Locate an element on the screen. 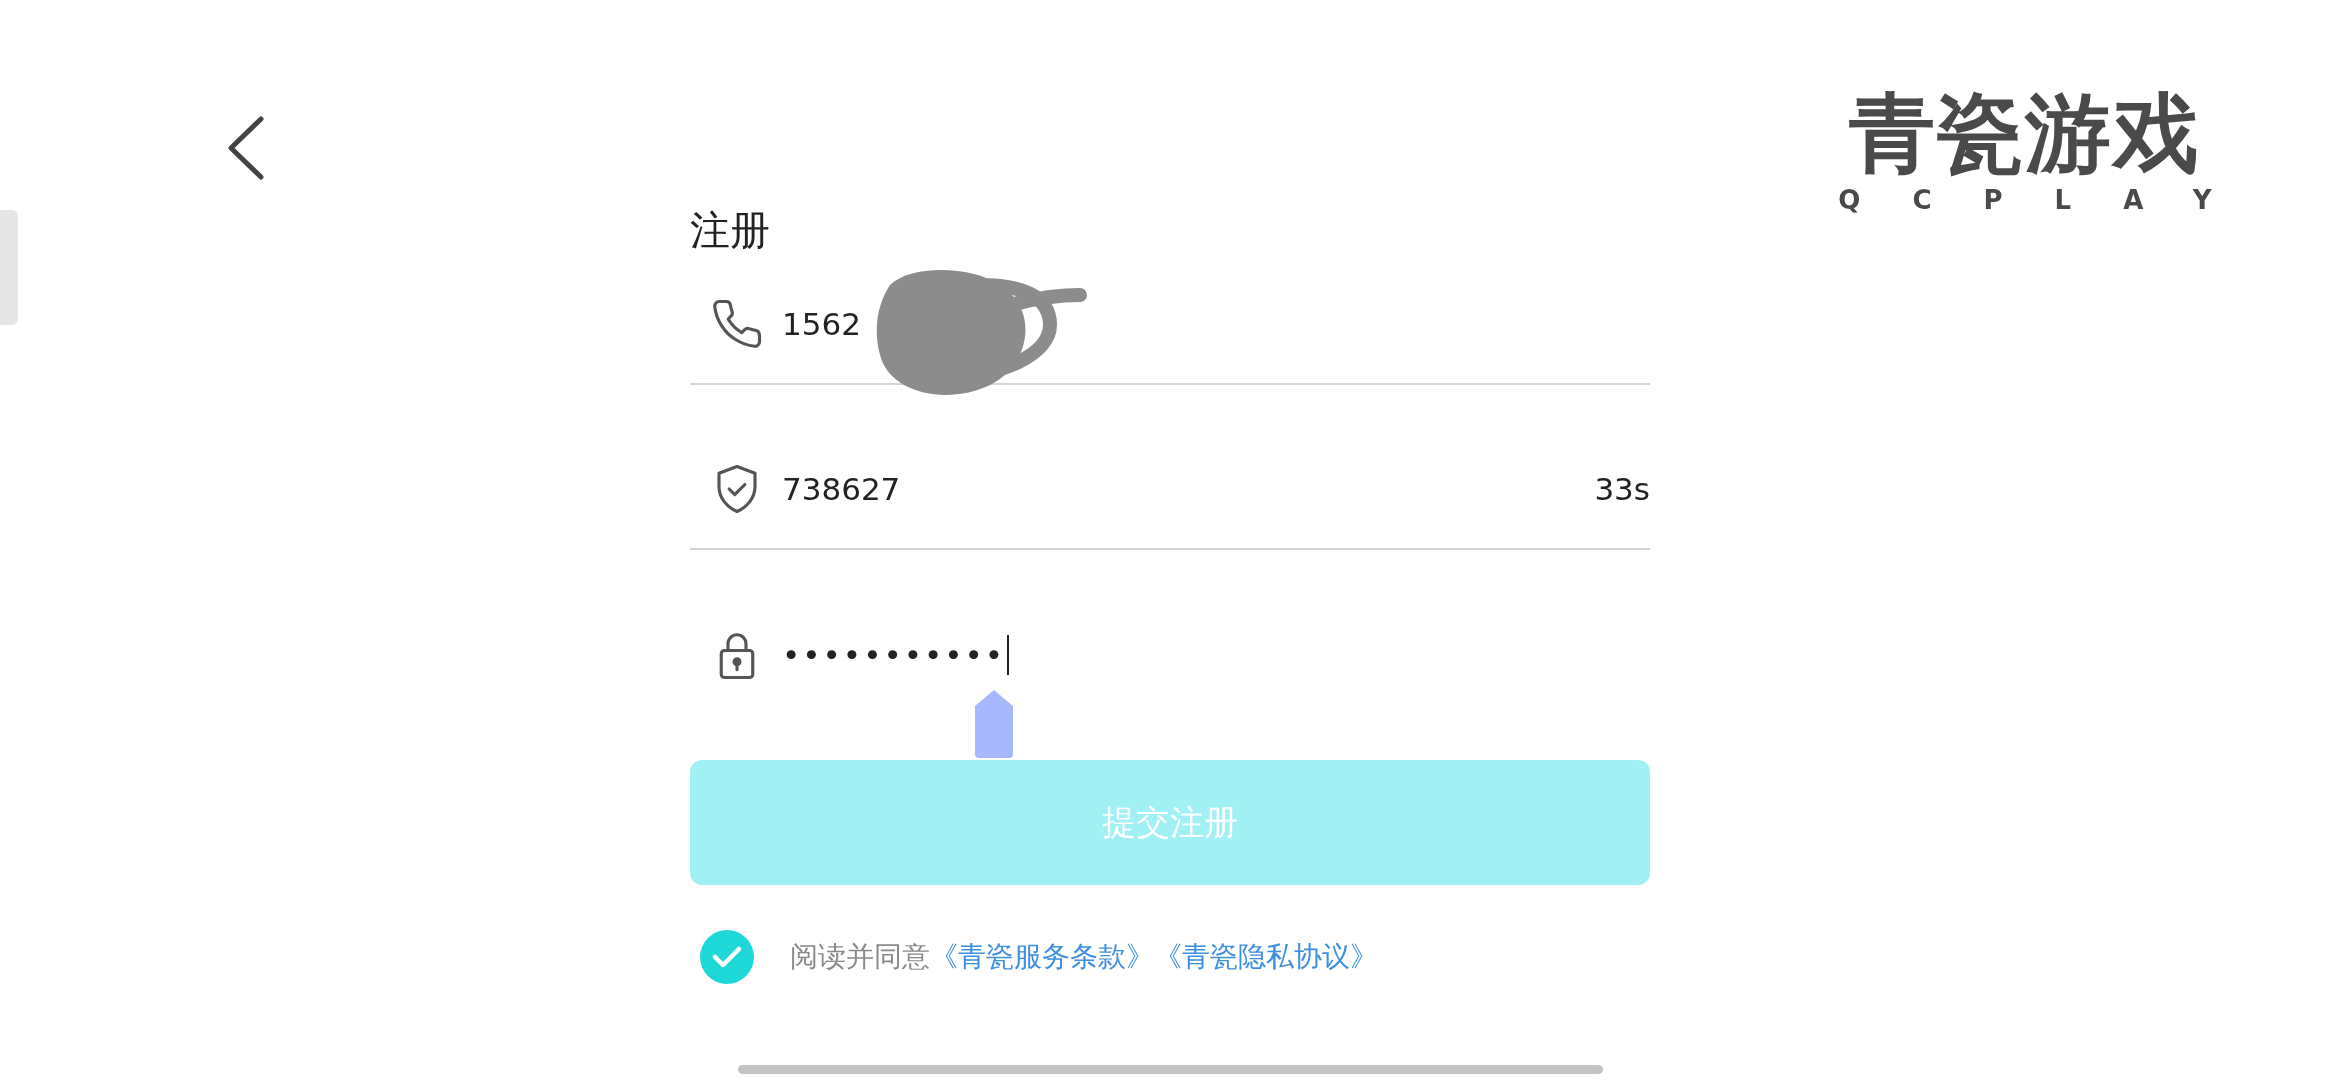 This screenshot has height=1080, width=2340. countdown-timer: 33s is located at coordinates (1622, 489).